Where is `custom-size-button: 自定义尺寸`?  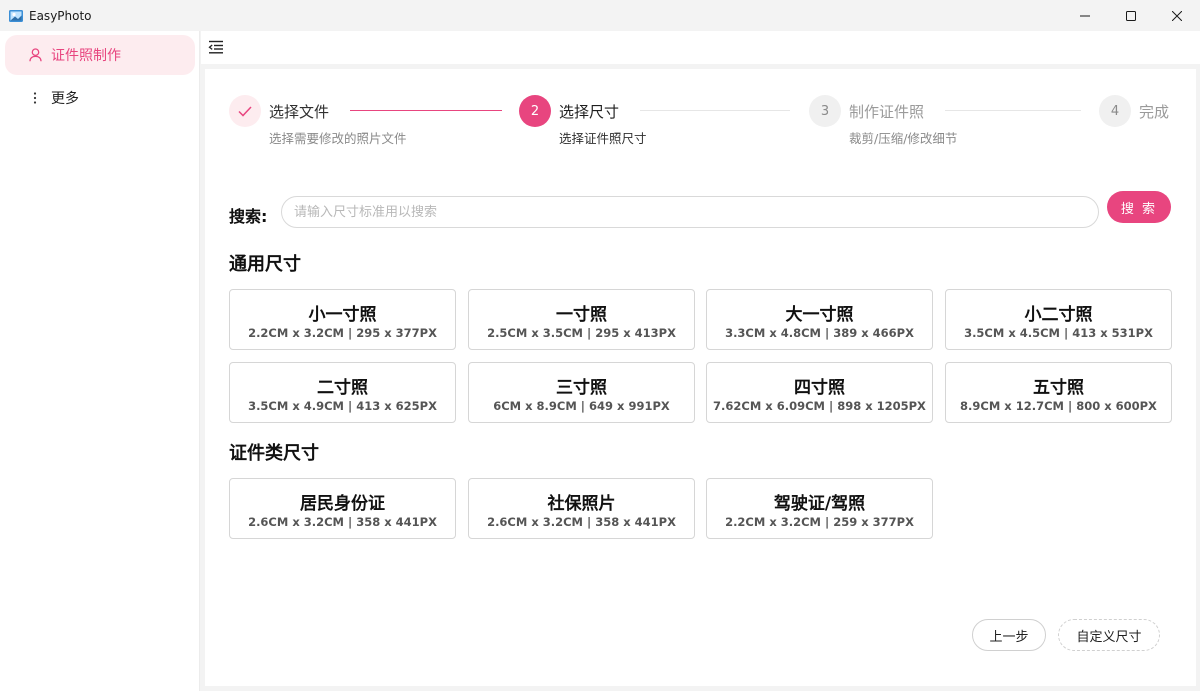
custom-size-button: 自定义尺寸 is located at coordinates (1109, 635).